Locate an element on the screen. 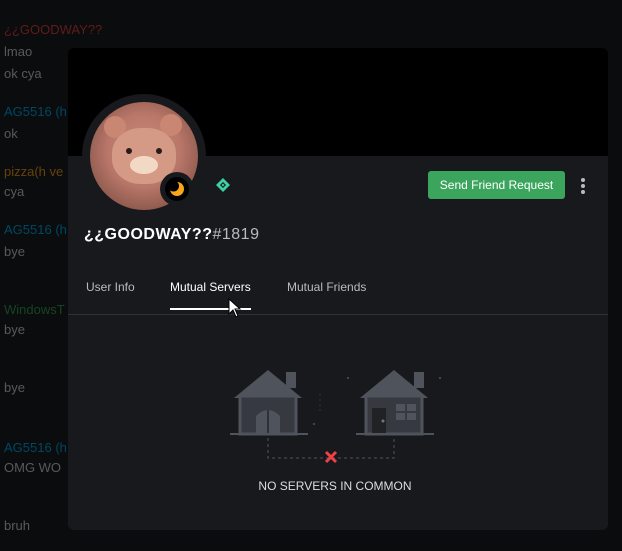  profile-tabs: User Info Mutual Servers Mutual Friends is located at coordinates (338, 292).